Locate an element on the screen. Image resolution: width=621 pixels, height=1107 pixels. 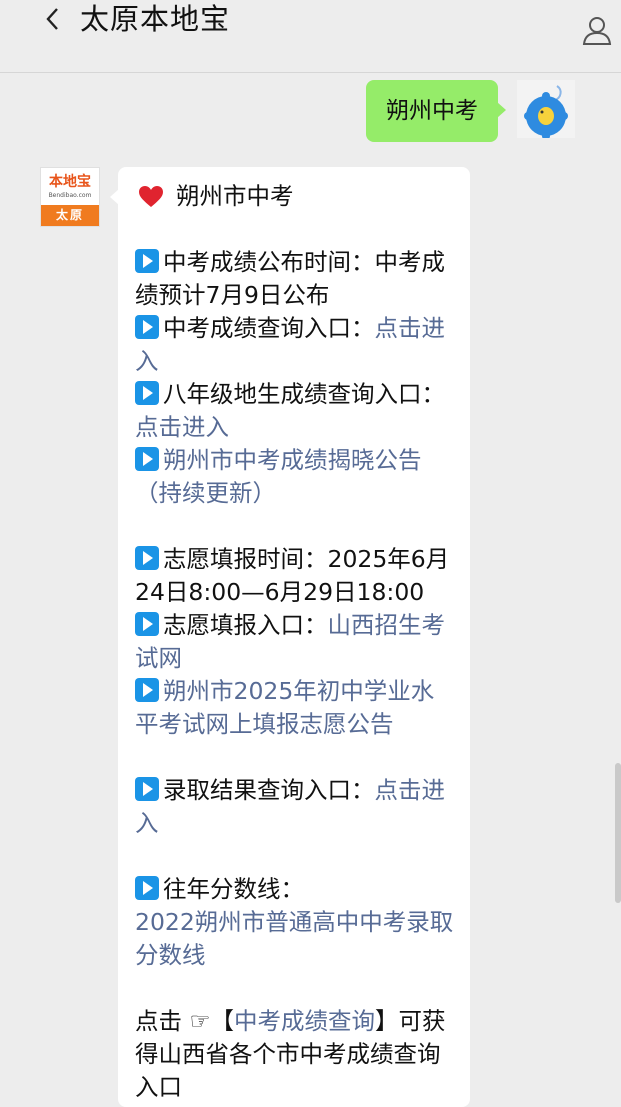
avatar-brand: 本地宝 is located at coordinates (70, 182).